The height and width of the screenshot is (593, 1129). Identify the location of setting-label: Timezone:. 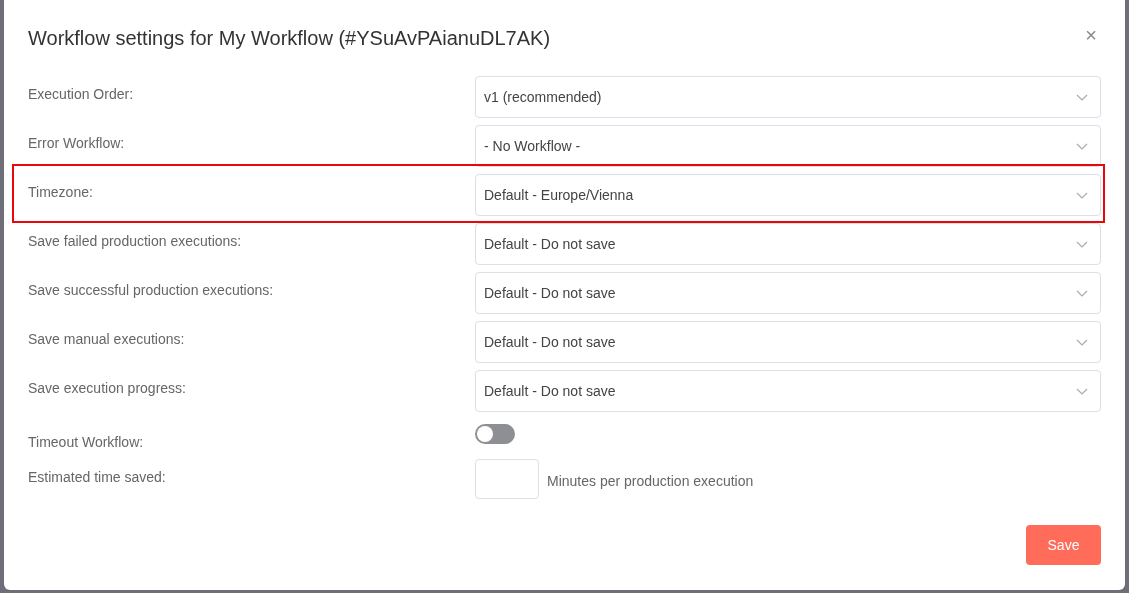
(61, 192).